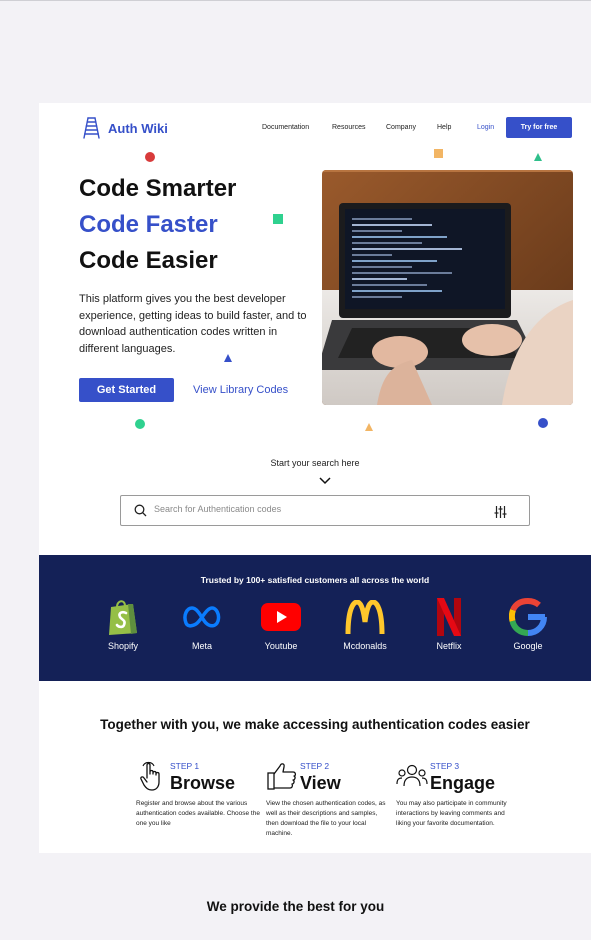 Image resolution: width=591 pixels, height=940 pixels. Describe the element at coordinates (123, 646) in the screenshot. I see `brand-name: Shopify` at that location.